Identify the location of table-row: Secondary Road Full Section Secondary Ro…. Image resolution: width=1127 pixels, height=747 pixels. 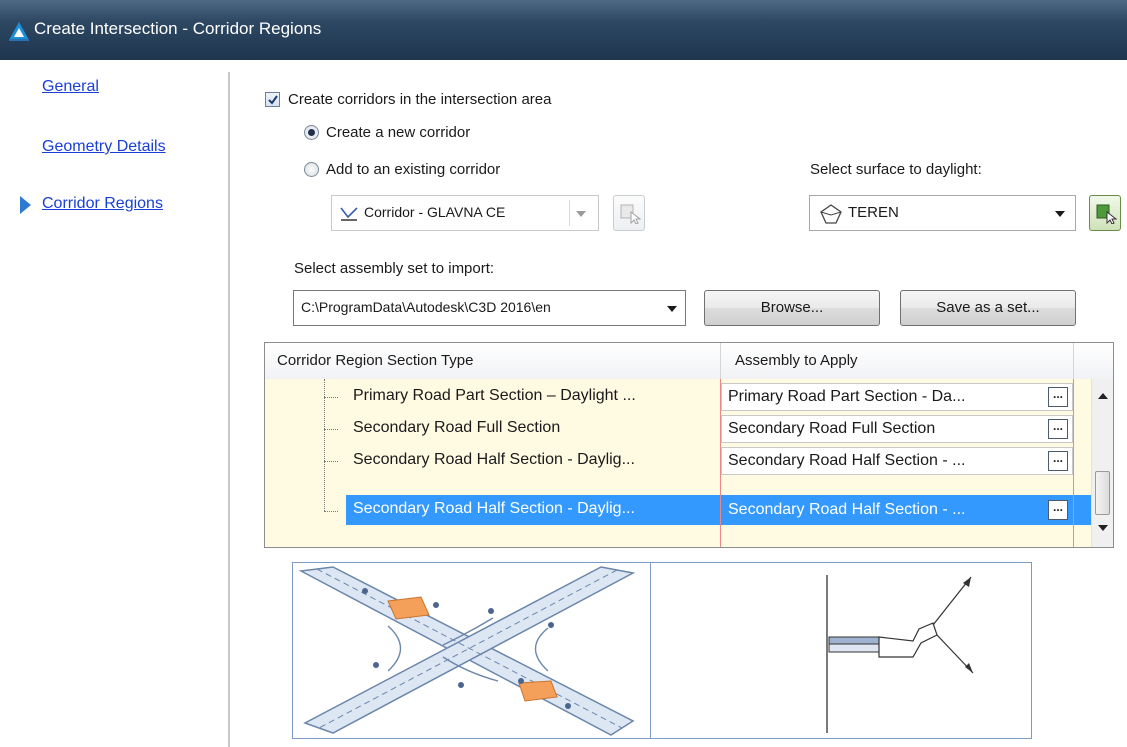
(678, 429).